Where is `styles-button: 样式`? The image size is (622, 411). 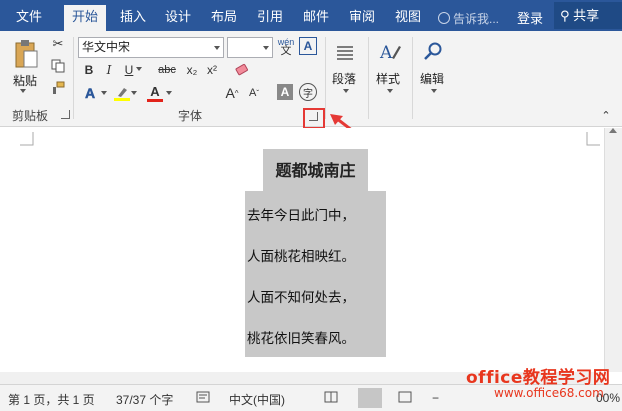 styles-button: 样式 is located at coordinates (388, 78).